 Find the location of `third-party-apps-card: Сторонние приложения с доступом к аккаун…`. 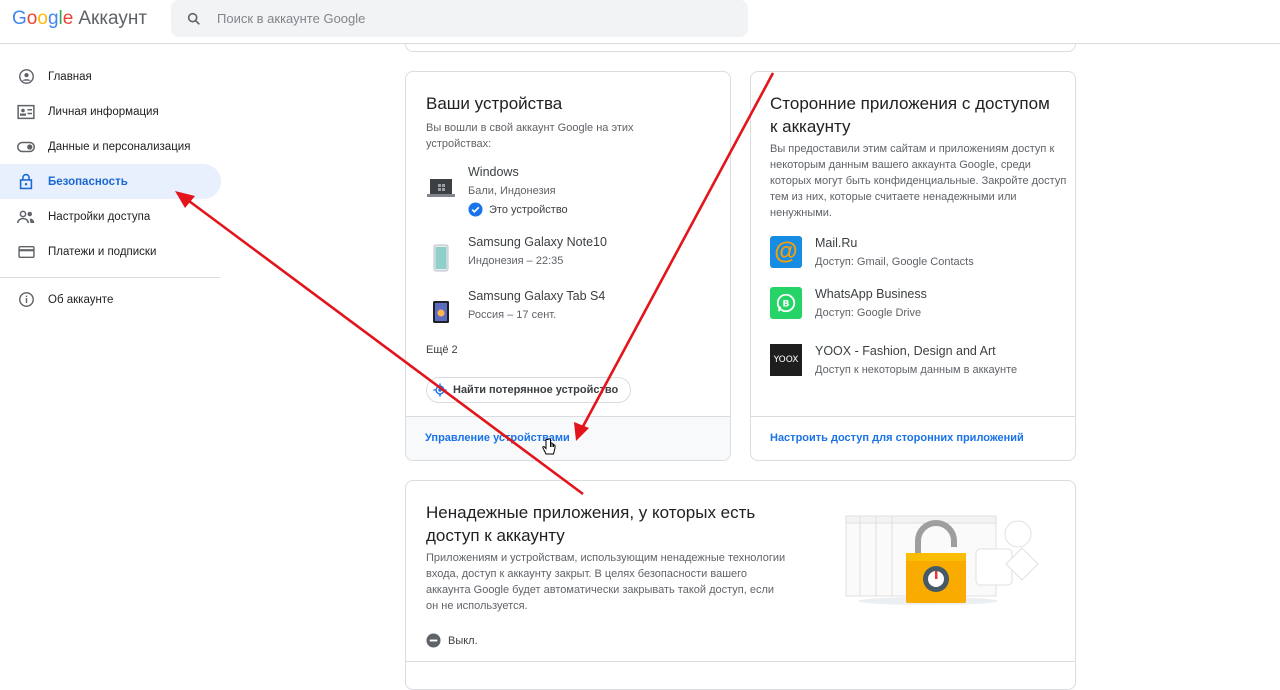

third-party-apps-card: Сторонние приложения с доступом к аккаун… is located at coordinates (913, 266).